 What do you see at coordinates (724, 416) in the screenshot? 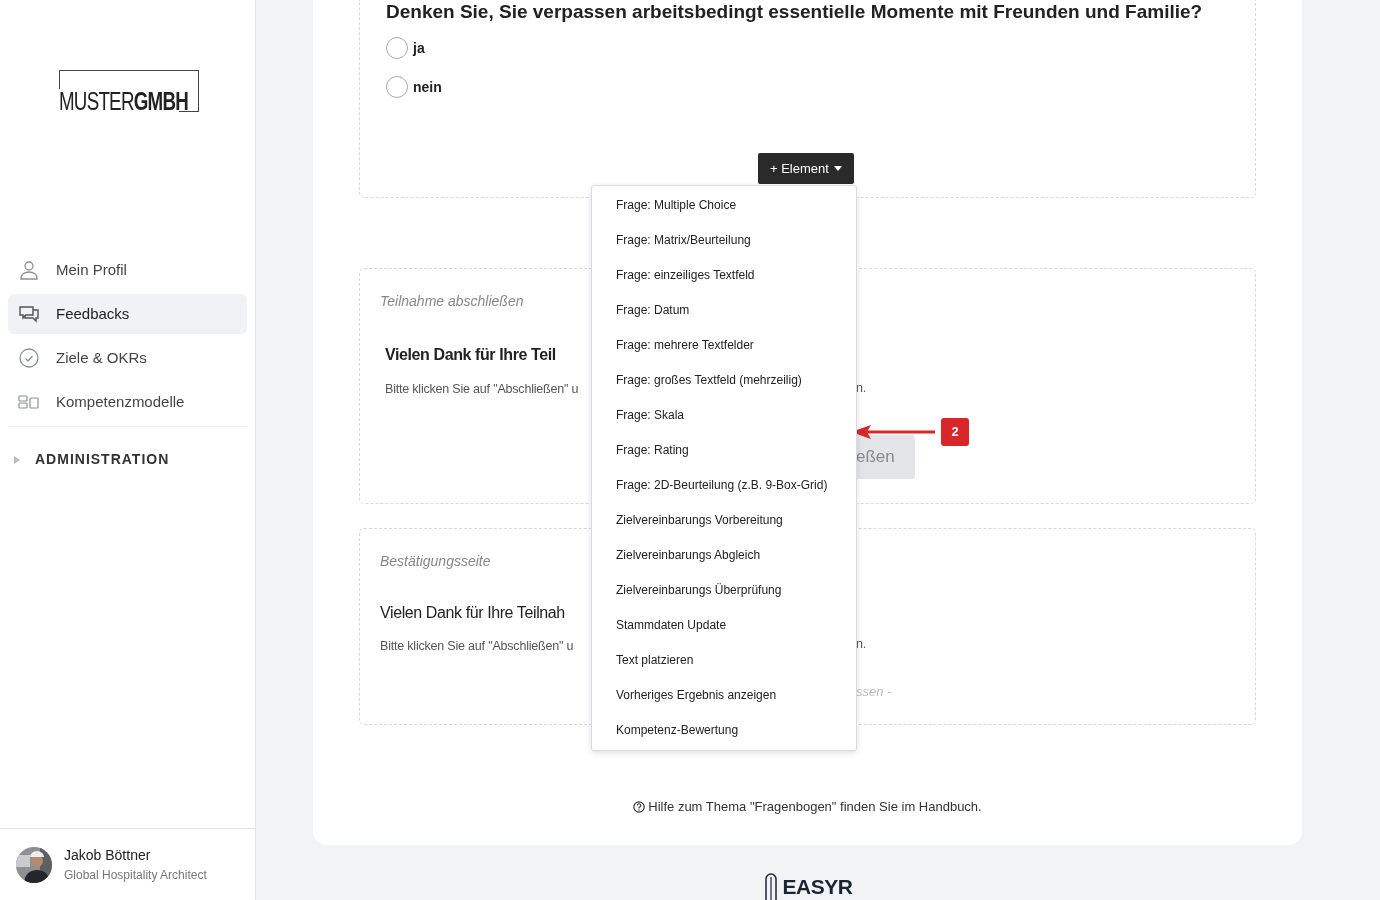
I see `menu-item: Frage: Skala` at bounding box center [724, 416].